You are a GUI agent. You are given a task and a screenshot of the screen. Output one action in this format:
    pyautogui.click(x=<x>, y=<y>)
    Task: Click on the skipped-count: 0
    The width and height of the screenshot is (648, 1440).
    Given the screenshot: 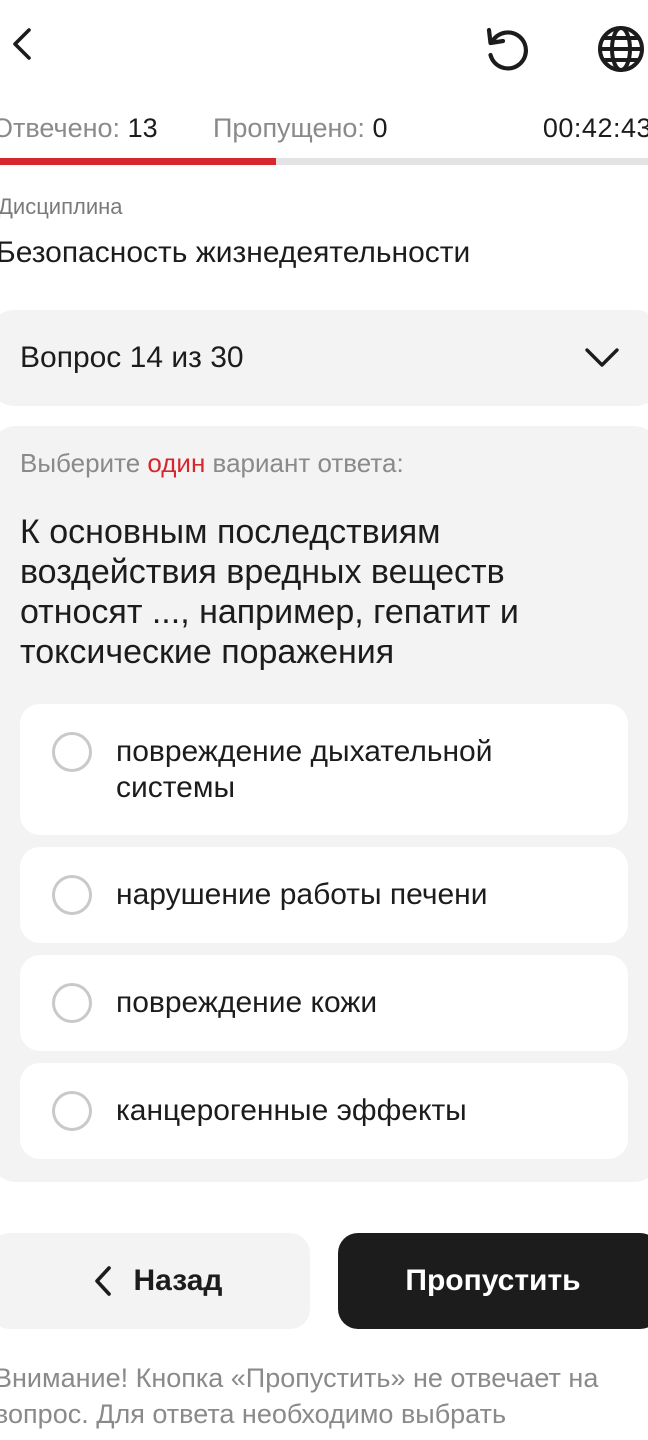 What is the action you would take?
    pyautogui.click(x=380, y=128)
    